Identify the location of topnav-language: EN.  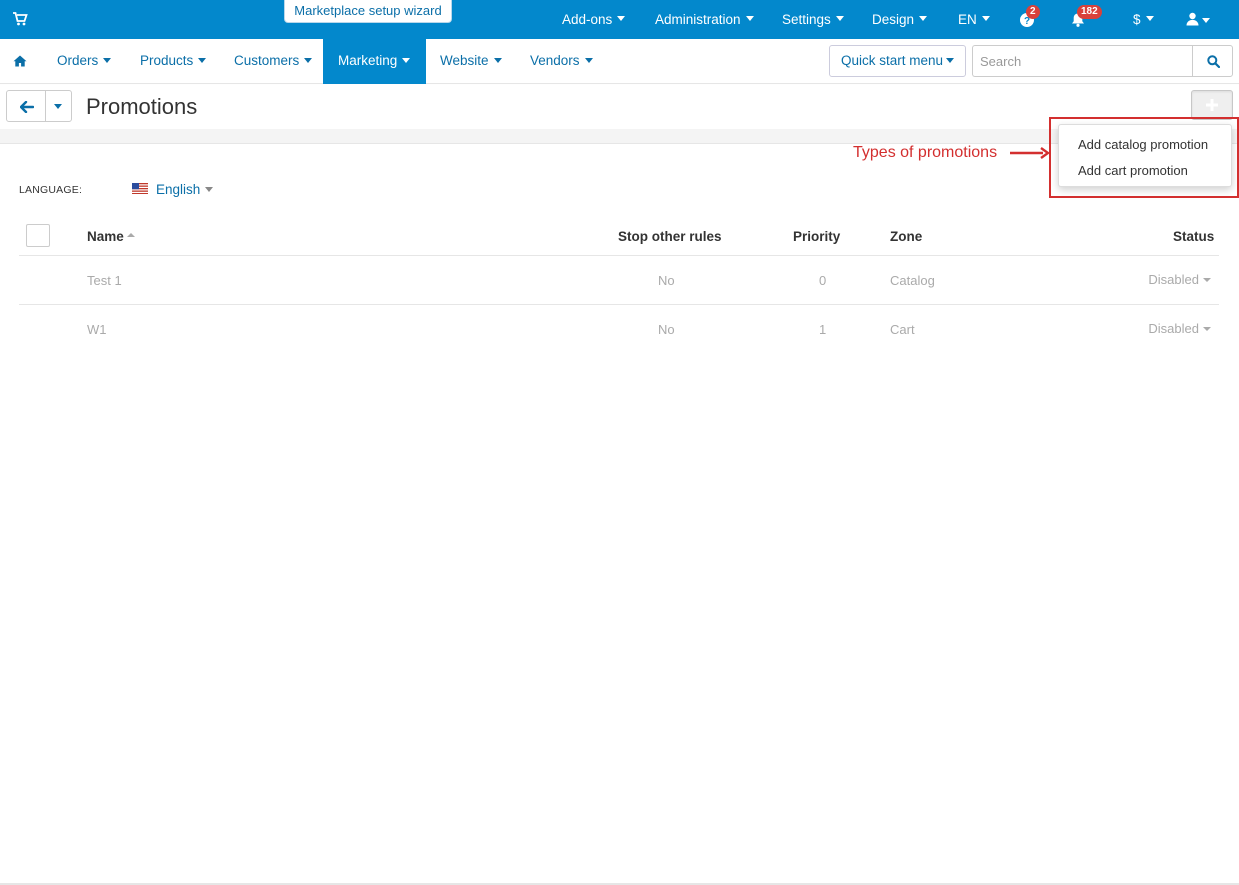
(974, 19).